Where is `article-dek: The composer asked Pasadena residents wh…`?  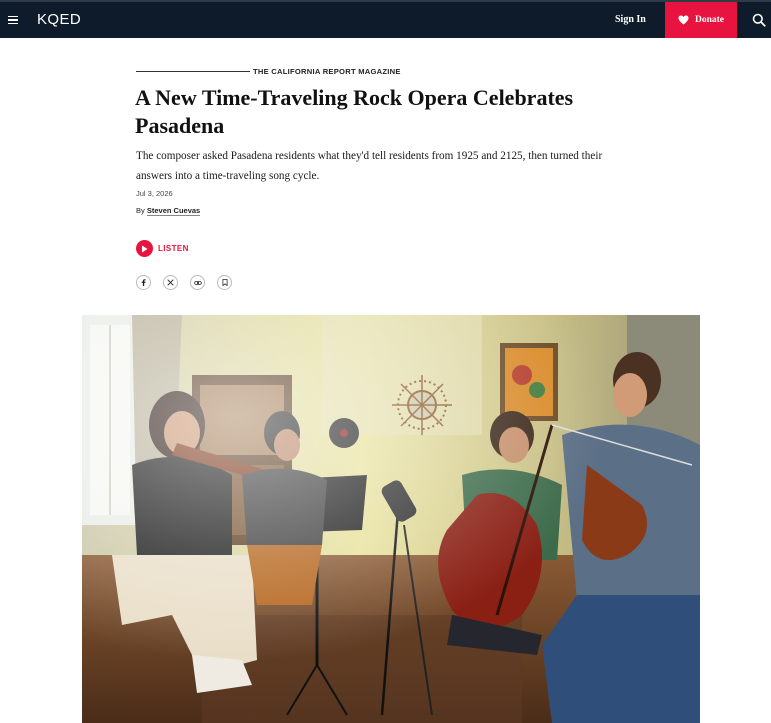
article-dek: The composer asked Pasadena residents wh… is located at coordinates (369, 166).